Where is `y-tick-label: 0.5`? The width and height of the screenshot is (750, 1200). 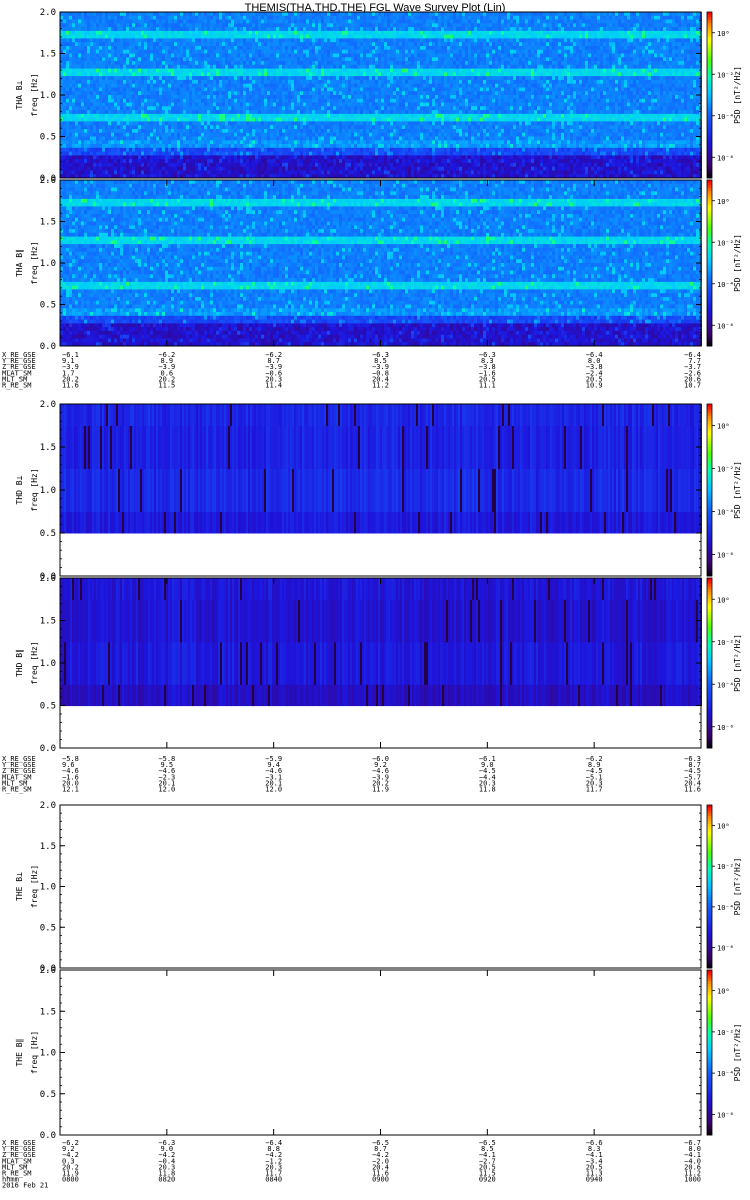
y-tick-label: 0.5 is located at coordinates (48, 707).